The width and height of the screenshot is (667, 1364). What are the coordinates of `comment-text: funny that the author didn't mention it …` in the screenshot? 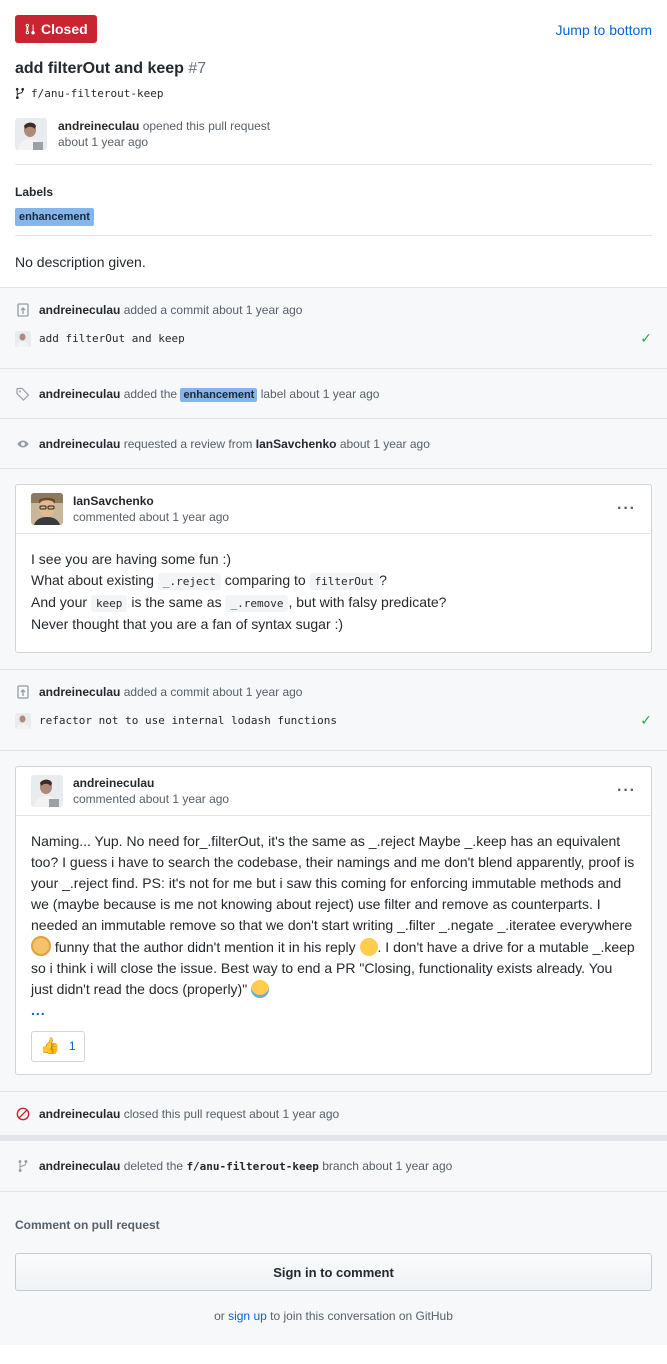 It's located at (205, 947).